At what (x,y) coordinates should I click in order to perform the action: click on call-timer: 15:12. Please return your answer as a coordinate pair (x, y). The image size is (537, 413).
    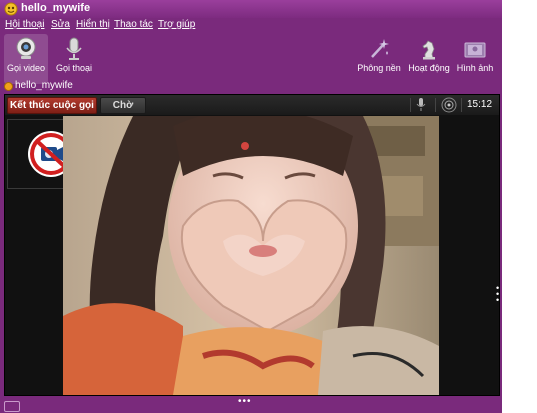
    Looking at the image, I should click on (480, 104).